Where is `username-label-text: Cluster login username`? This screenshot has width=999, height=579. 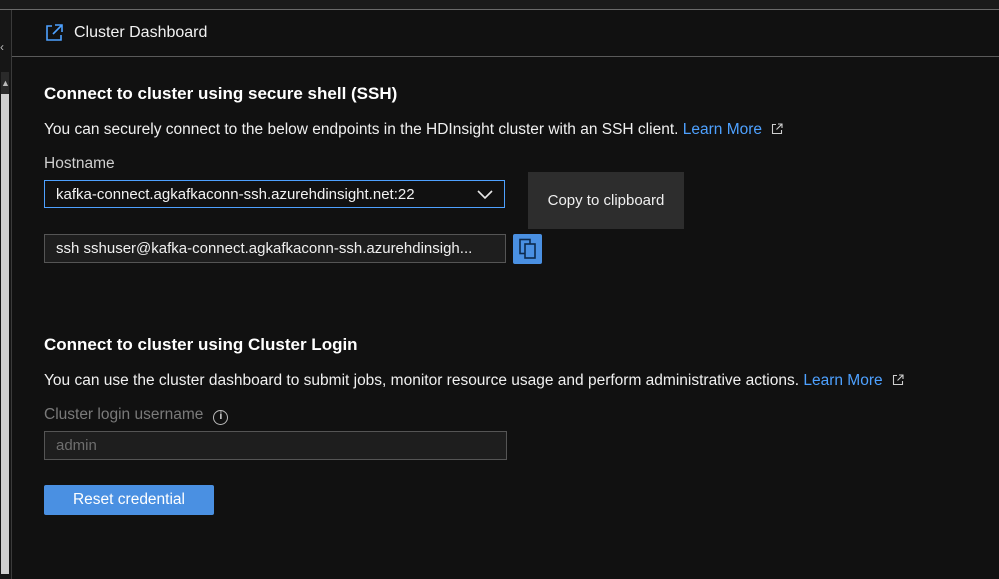 username-label-text: Cluster login username is located at coordinates (124, 414).